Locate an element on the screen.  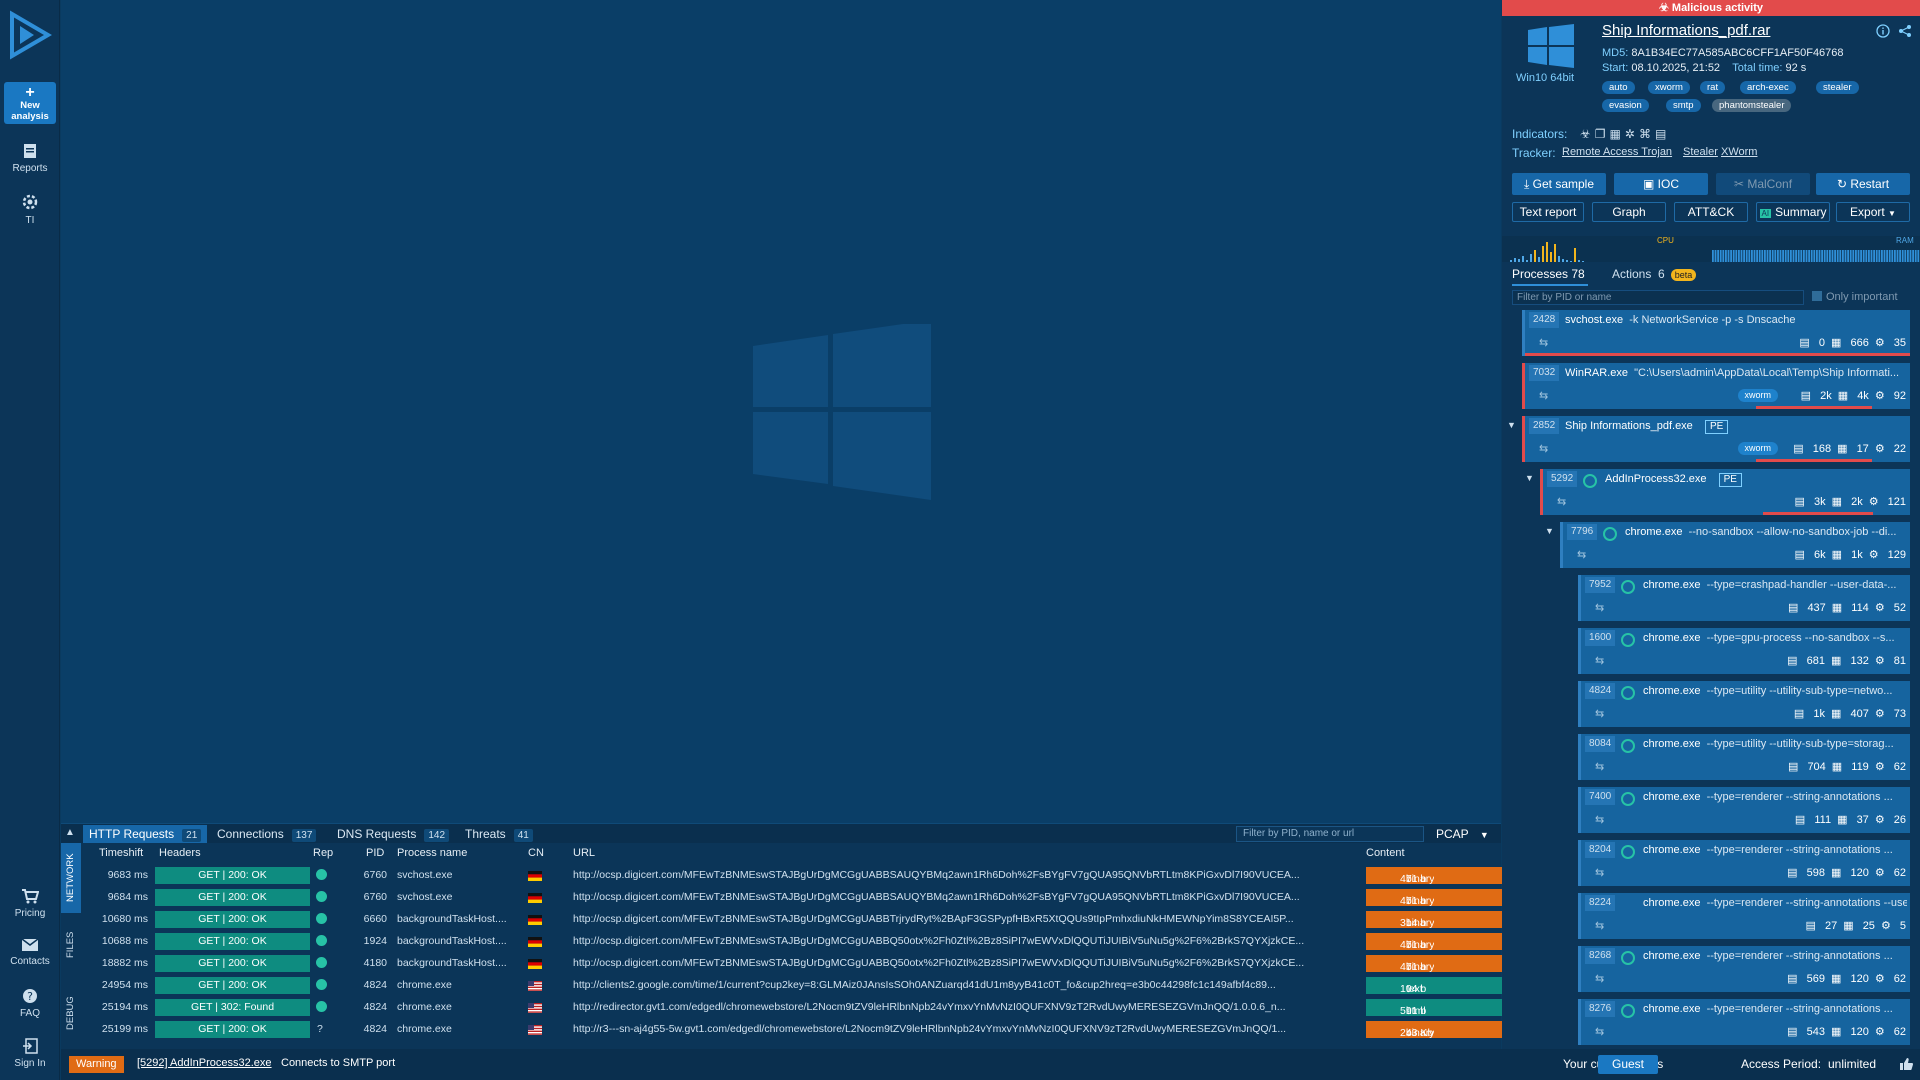
warning-process-link: [5292] AddInProcess32.exe is located at coordinates (204, 1063).